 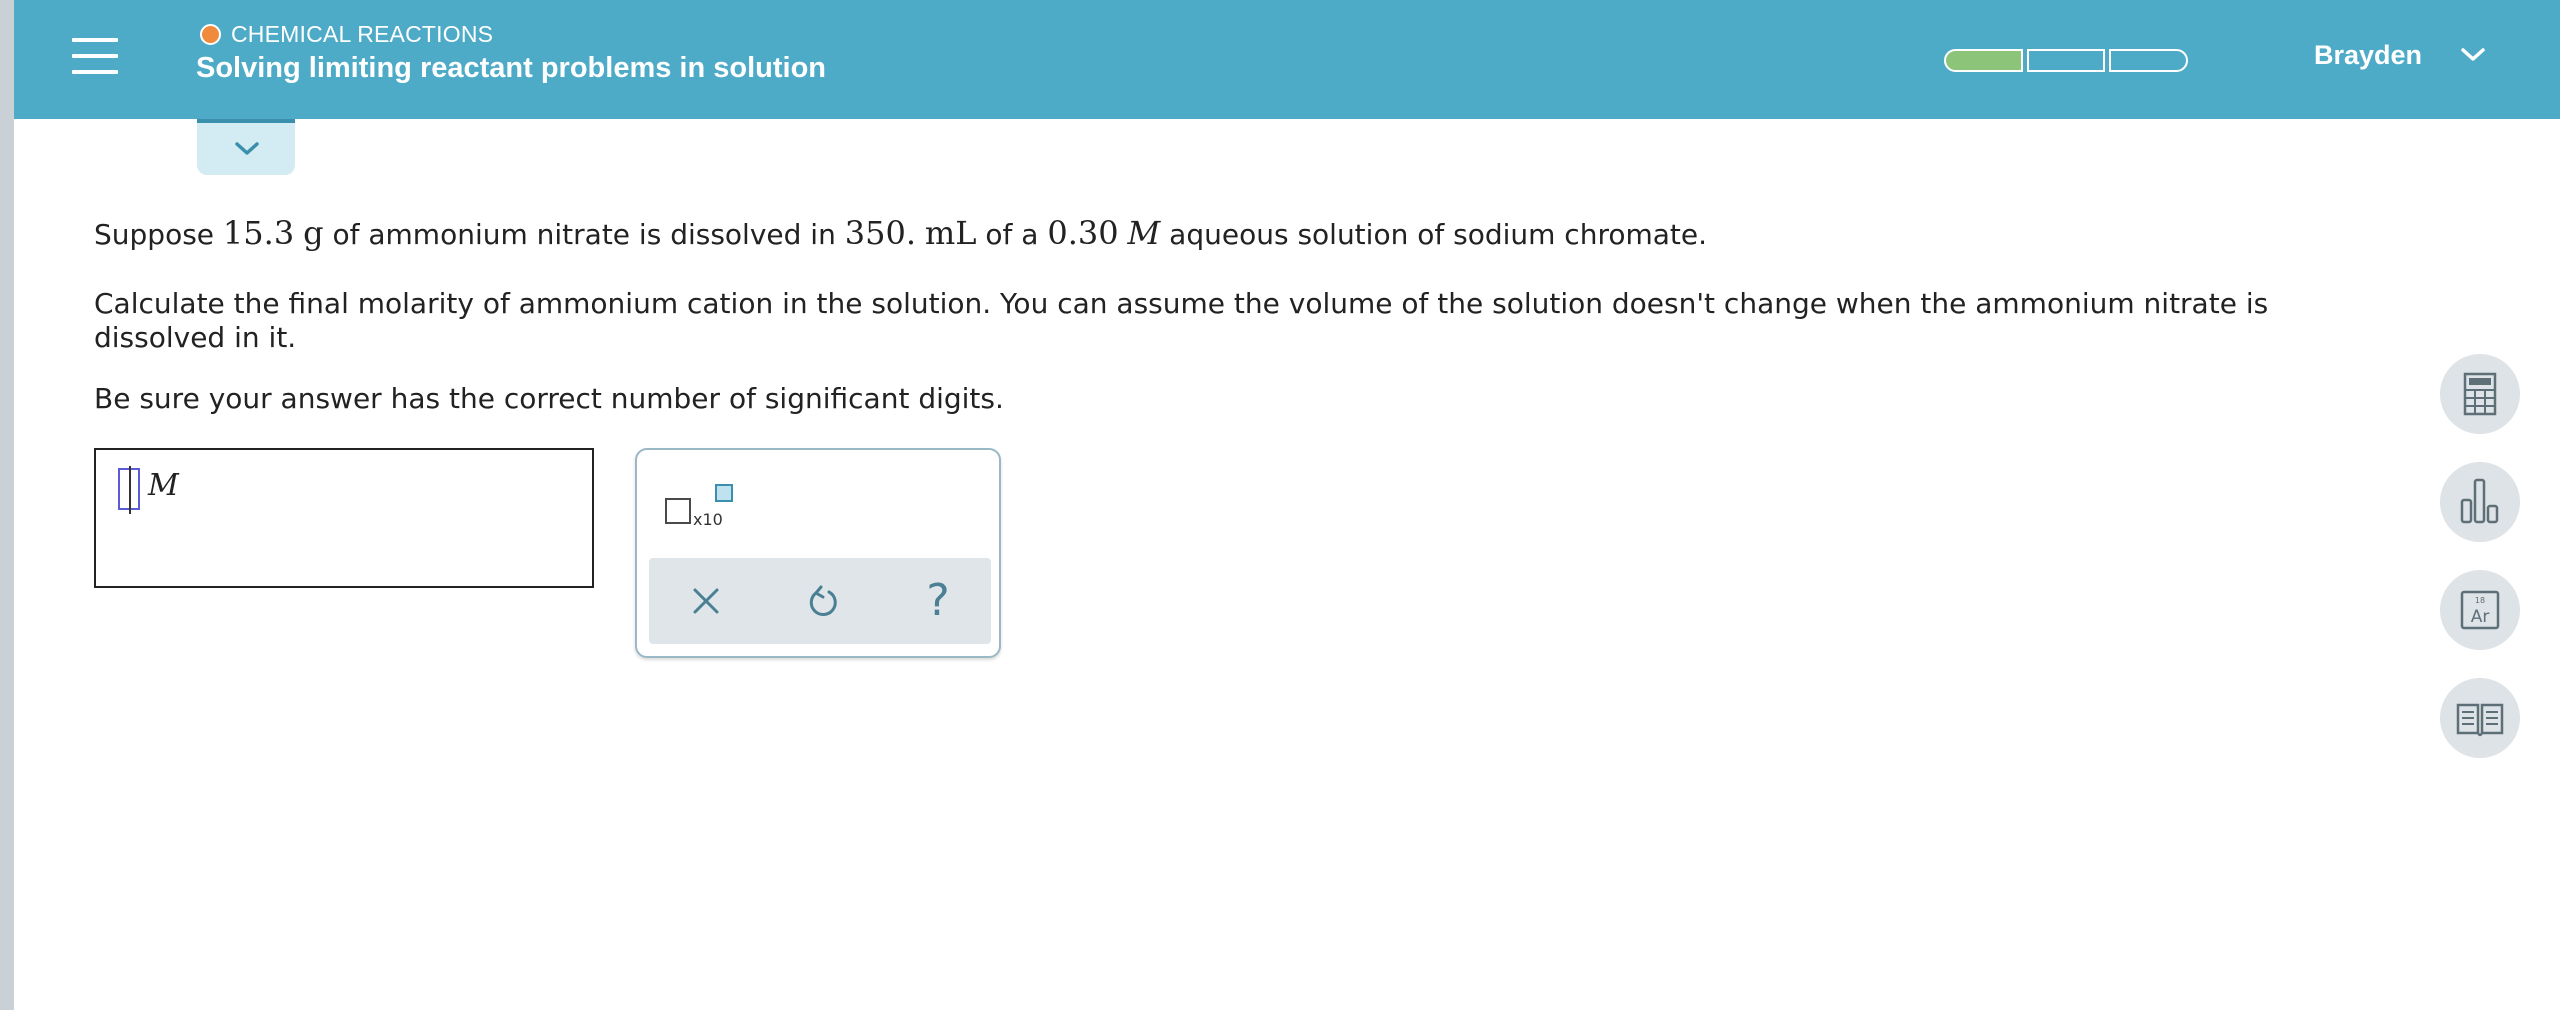 What do you see at coordinates (708, 519) in the screenshot?
I see `x10-label: x10` at bounding box center [708, 519].